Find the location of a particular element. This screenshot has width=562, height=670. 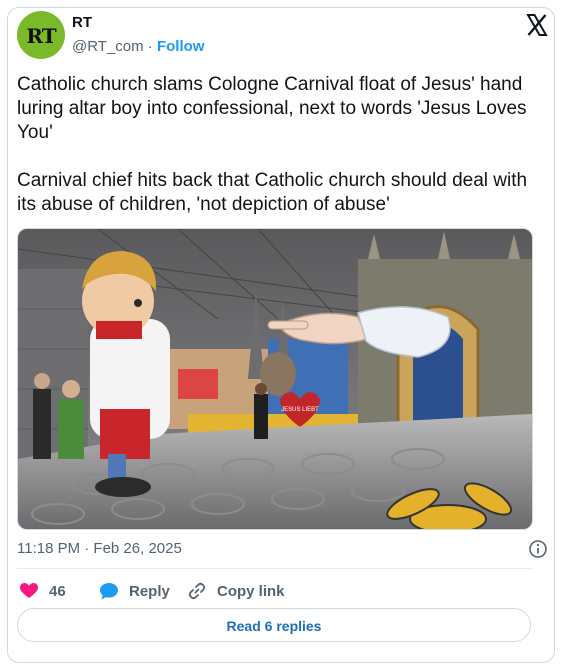

heart-sign-text: JESUS LIEBT is located at coordinates (300, 410).